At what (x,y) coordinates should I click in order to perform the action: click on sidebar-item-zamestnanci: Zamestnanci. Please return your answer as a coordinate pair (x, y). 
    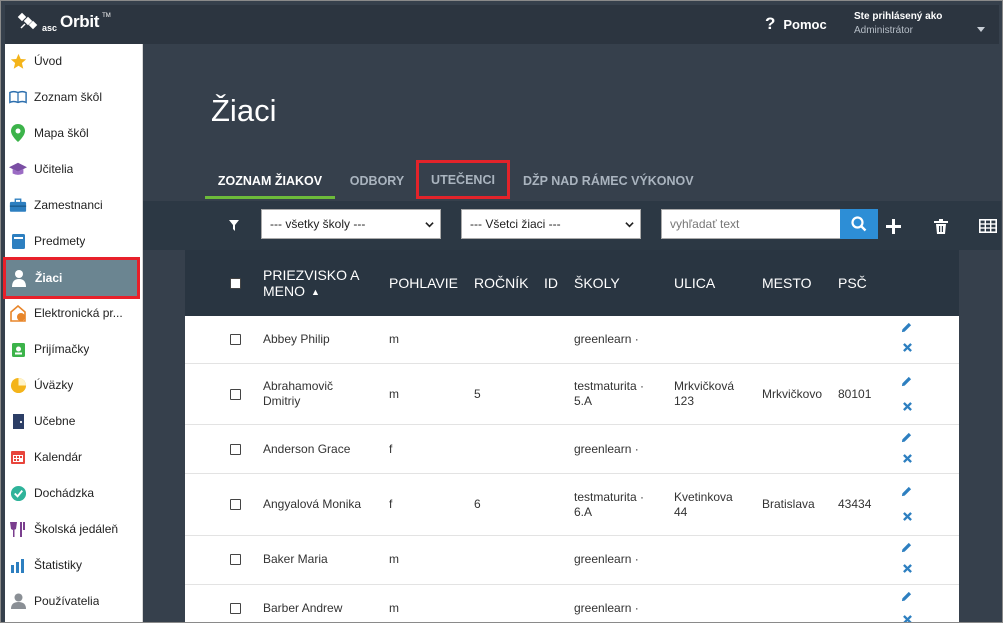
    Looking at the image, I should click on (73, 205).